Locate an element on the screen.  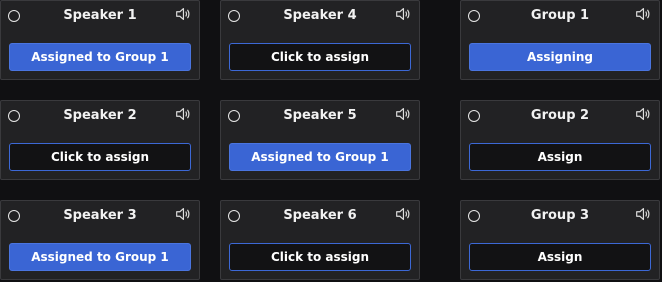
speaker-5-title: Speaker 5 is located at coordinates (320, 115).